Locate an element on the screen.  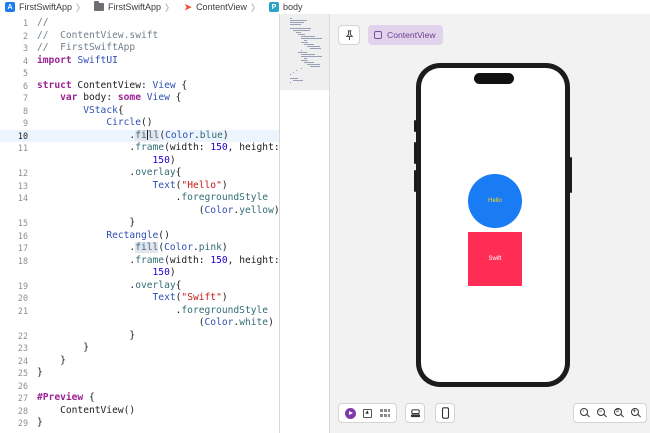
rectangle-text: Swift is located at coordinates (495, 259).